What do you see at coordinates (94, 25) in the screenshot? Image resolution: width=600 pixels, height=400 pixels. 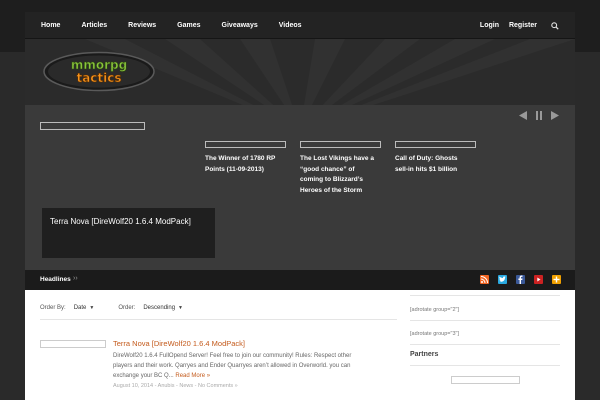 I see `nav-articles: Articles` at bounding box center [94, 25].